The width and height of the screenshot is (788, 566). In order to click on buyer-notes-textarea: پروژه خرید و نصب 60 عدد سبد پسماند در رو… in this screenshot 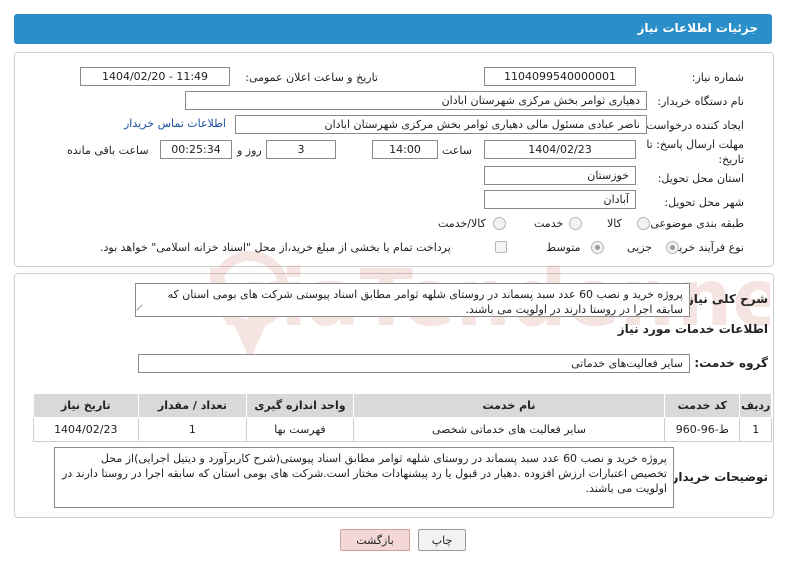, I will do `click(364, 477)`.